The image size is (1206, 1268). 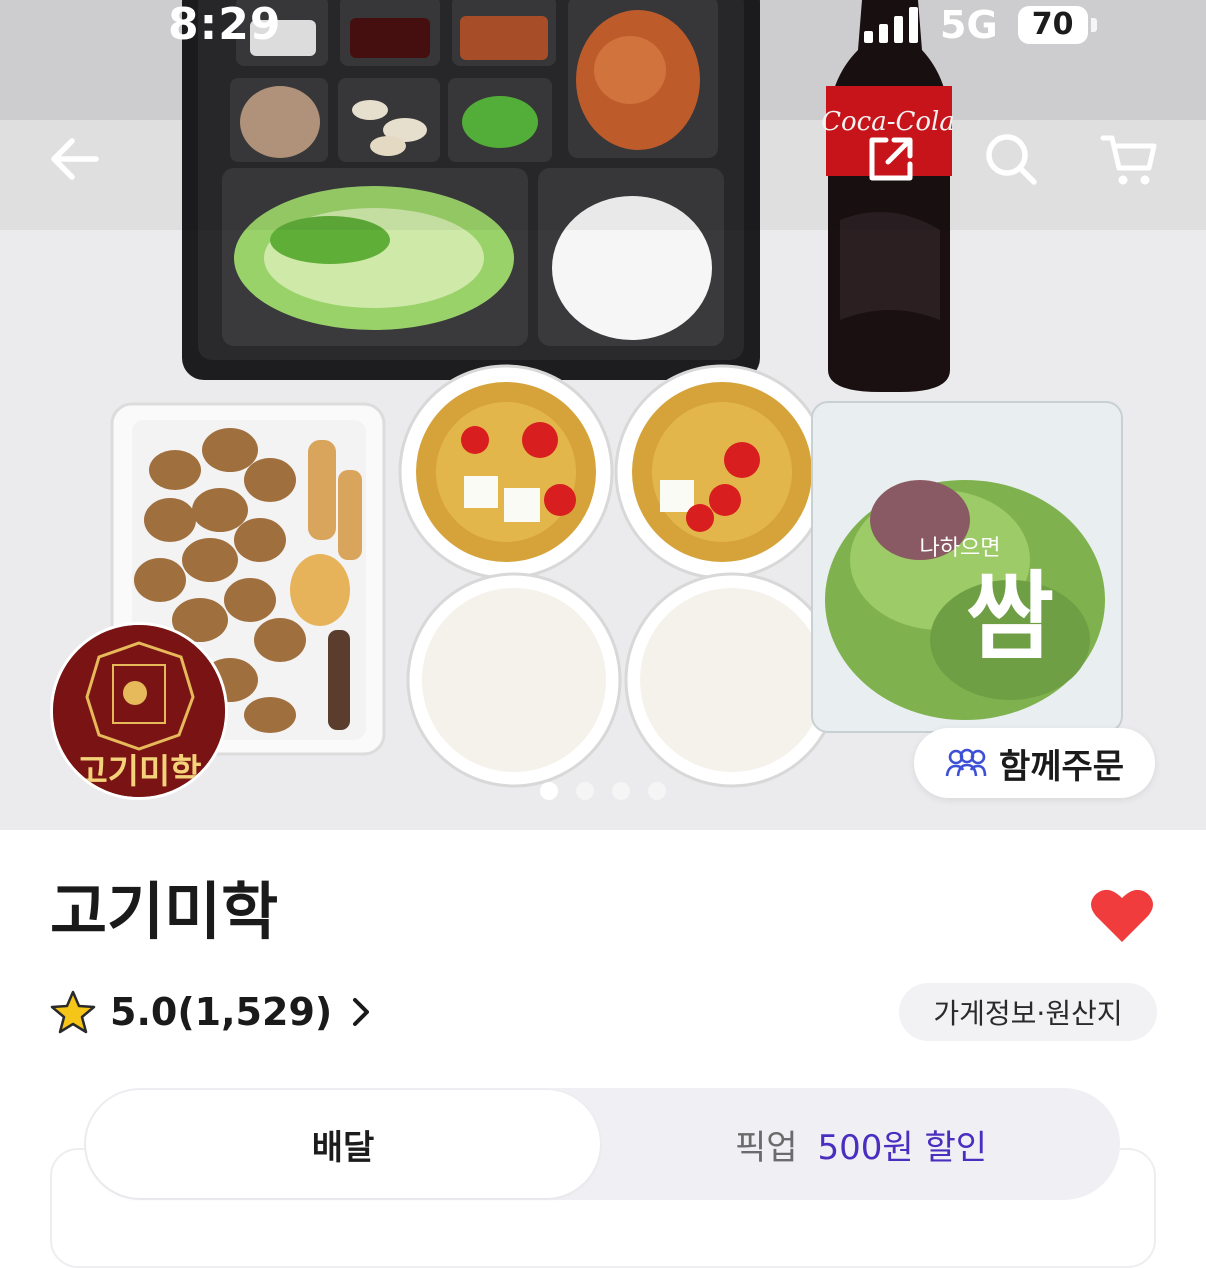 I want to click on chevron-right-icon, so click(x=361, y=1012).